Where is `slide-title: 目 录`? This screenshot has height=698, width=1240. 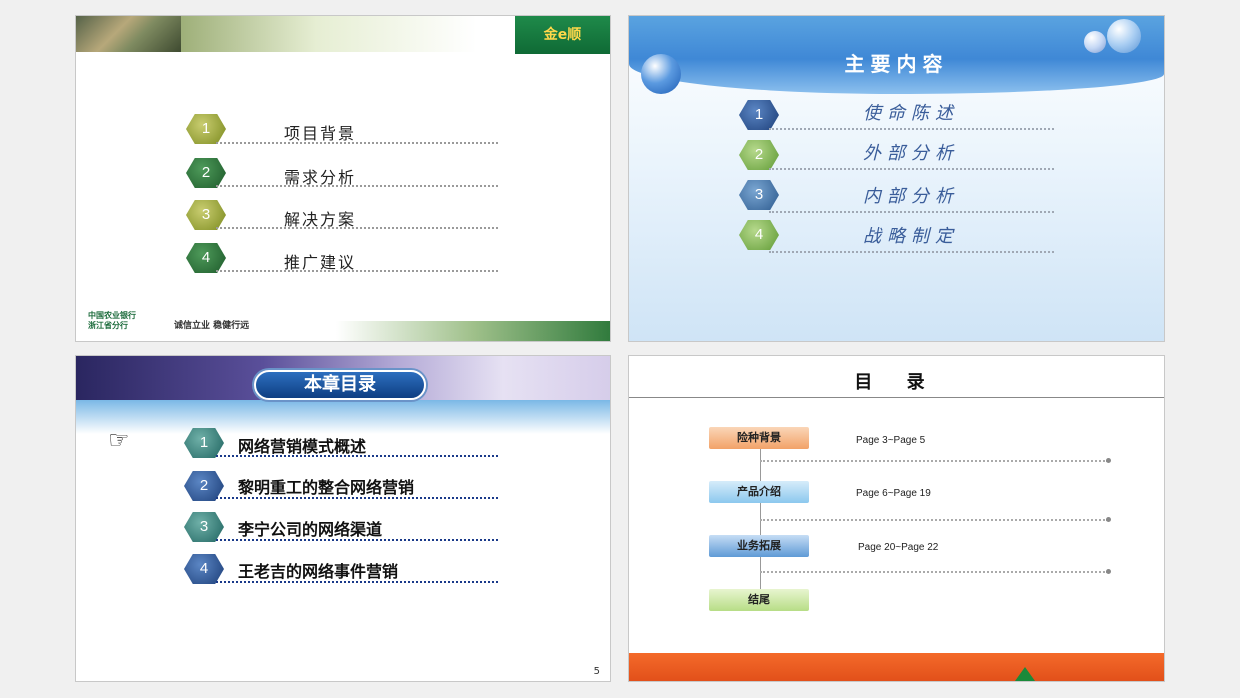 slide-title: 目 录 is located at coordinates (896, 382).